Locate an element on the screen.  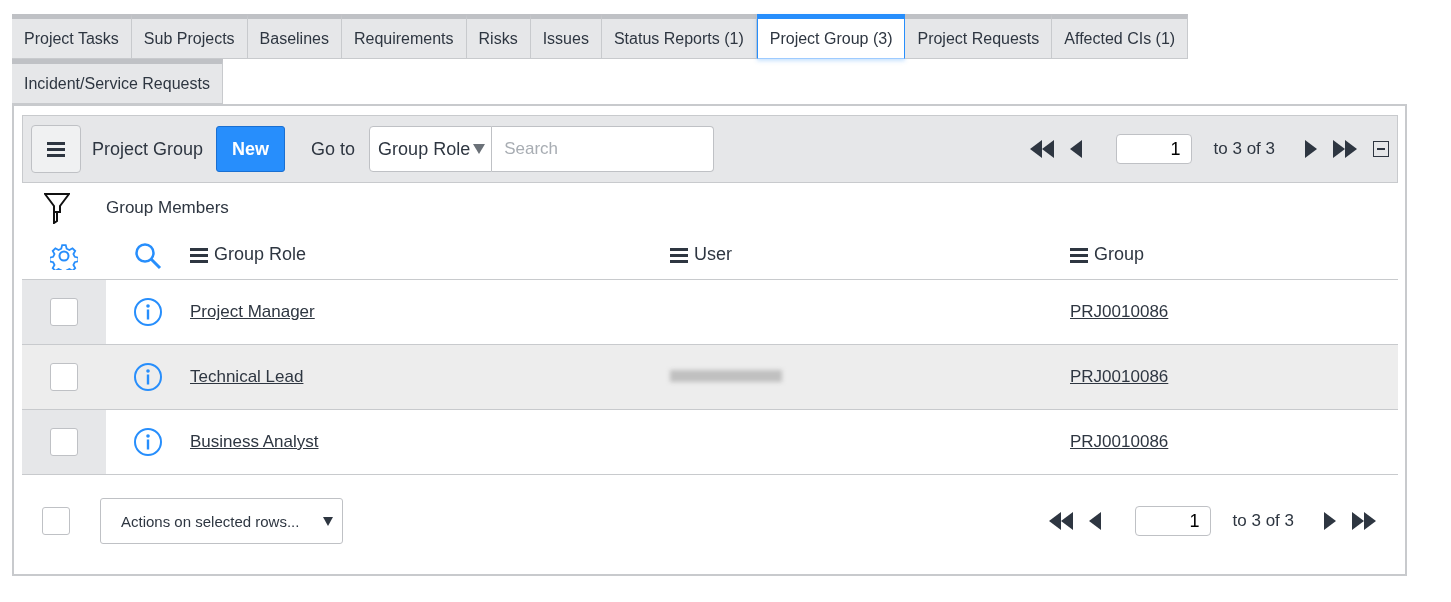
menu-button is located at coordinates (56, 149).